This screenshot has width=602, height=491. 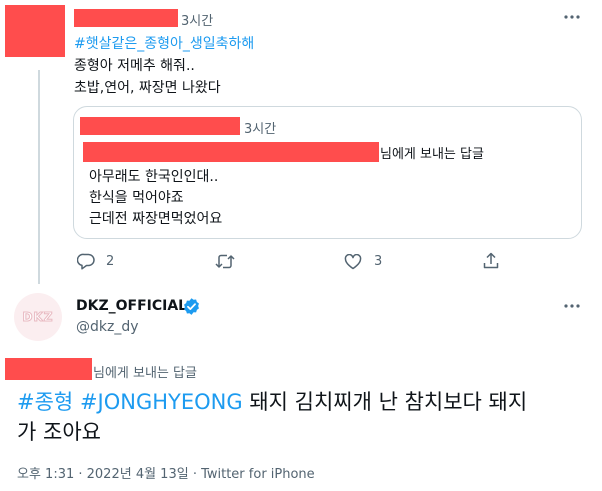 I want to click on reply-count: 2, so click(x=110, y=261).